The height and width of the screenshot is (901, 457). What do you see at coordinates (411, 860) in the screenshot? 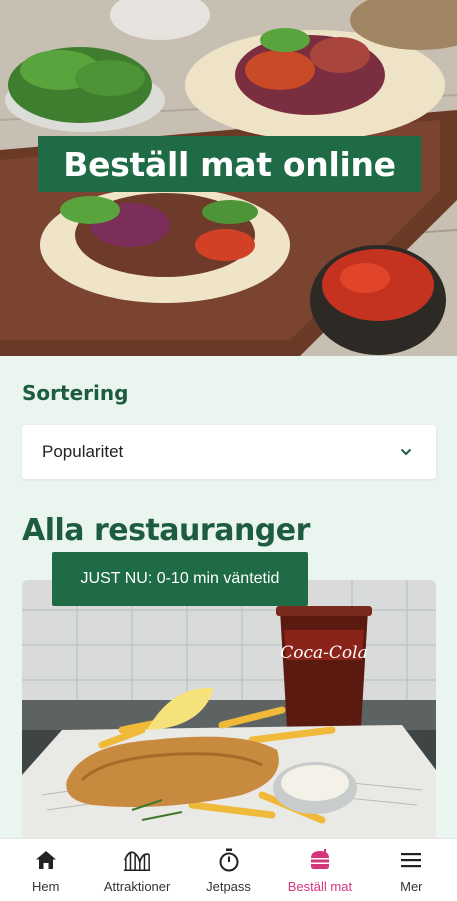
I see `menu-icon` at bounding box center [411, 860].